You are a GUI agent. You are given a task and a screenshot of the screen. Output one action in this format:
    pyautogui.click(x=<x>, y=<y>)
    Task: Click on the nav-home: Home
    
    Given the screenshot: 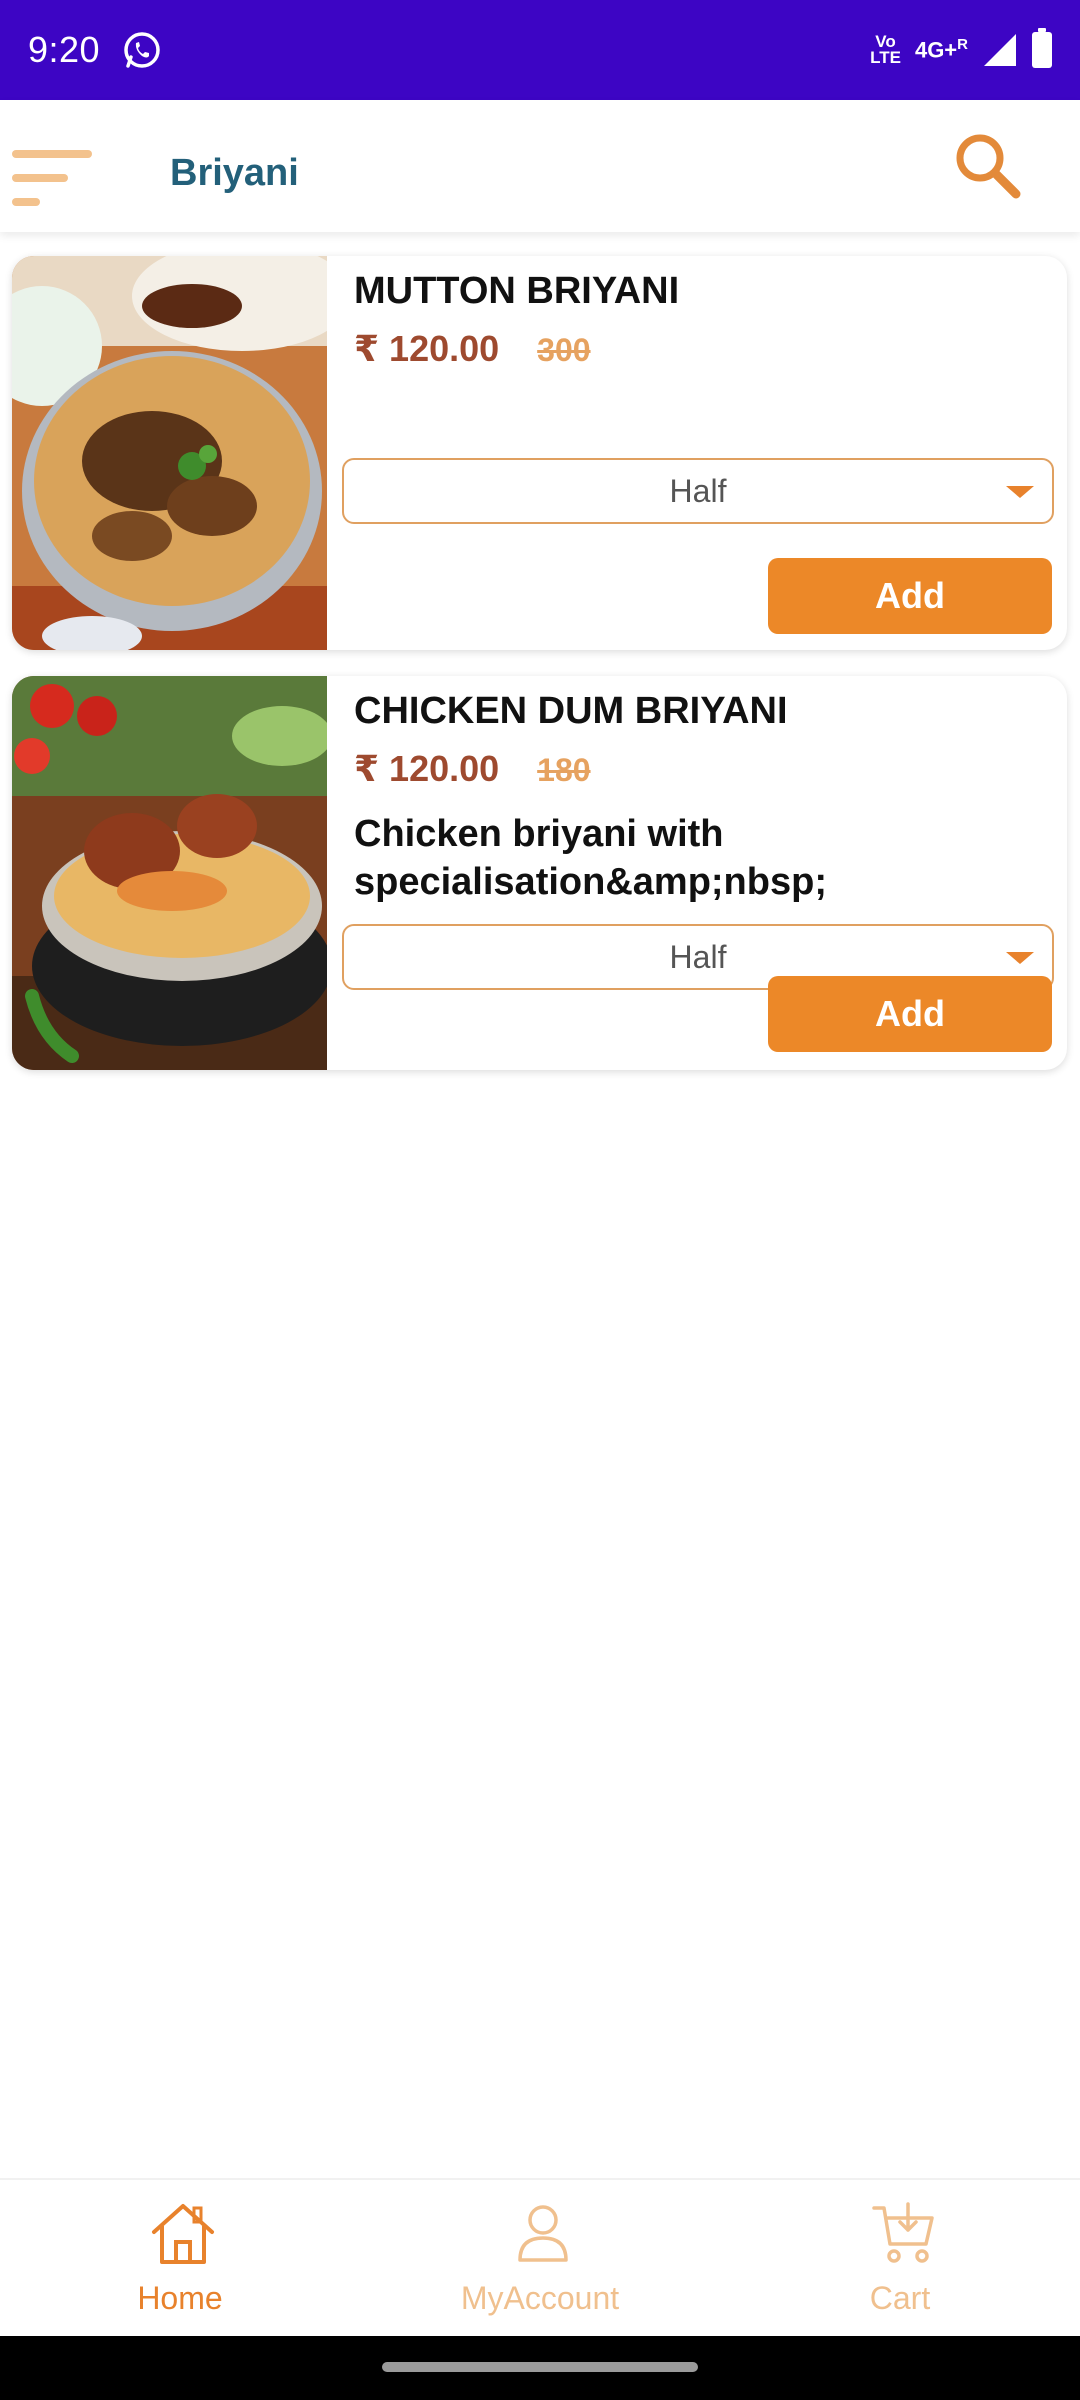 What is the action you would take?
    pyautogui.click(x=180, y=2259)
    